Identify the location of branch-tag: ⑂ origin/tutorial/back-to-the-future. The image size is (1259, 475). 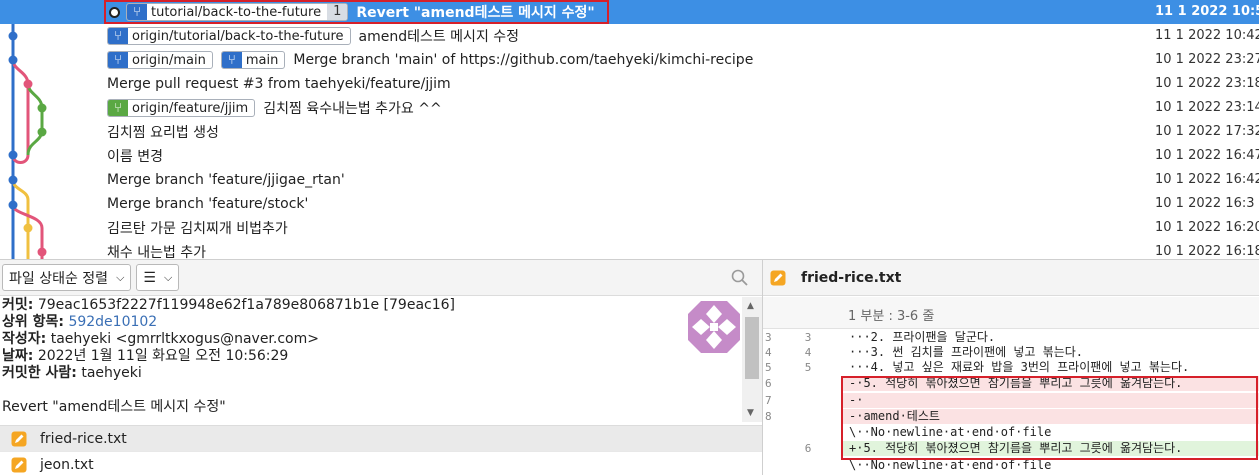
(229, 36).